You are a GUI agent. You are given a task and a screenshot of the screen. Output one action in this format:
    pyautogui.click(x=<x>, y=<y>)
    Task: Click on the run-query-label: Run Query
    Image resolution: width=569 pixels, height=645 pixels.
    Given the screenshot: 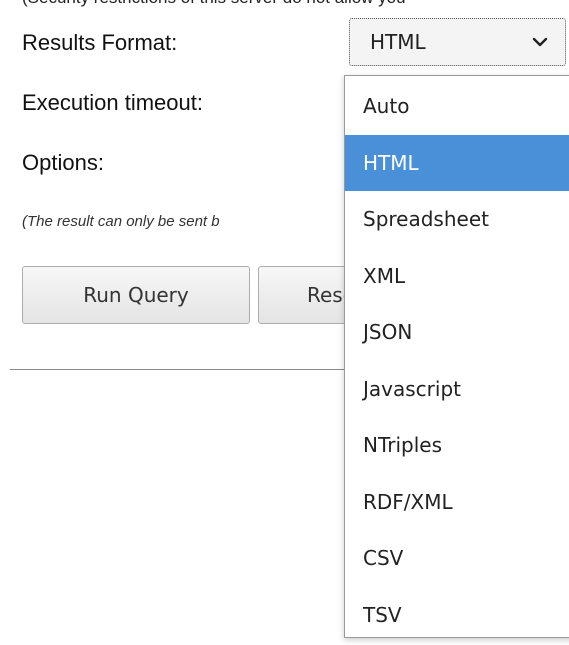 What is the action you would take?
    pyautogui.click(x=136, y=295)
    